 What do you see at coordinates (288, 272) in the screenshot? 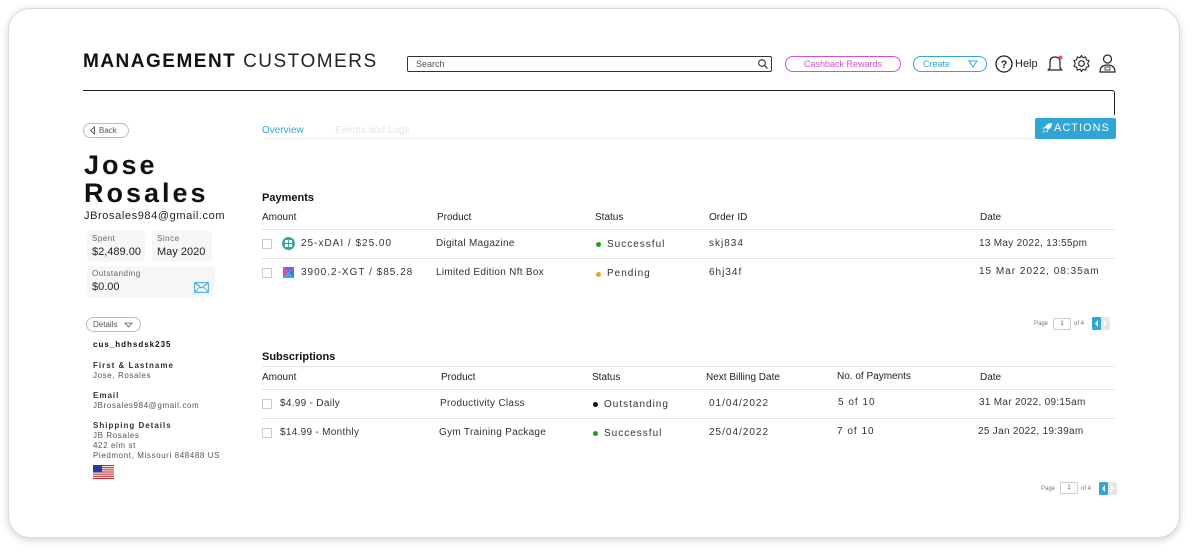
I see `xgt-coin-icon` at bounding box center [288, 272].